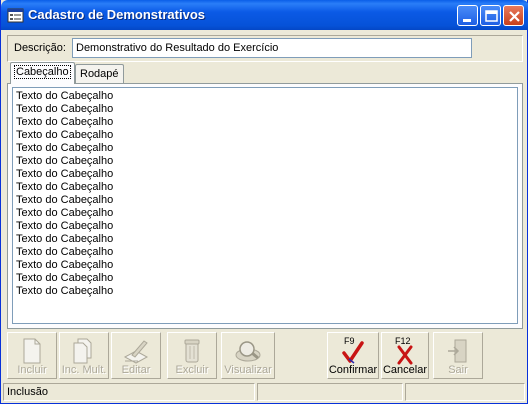  What do you see at coordinates (136, 352) in the screenshot?
I see `edit-pencil-icon` at bounding box center [136, 352].